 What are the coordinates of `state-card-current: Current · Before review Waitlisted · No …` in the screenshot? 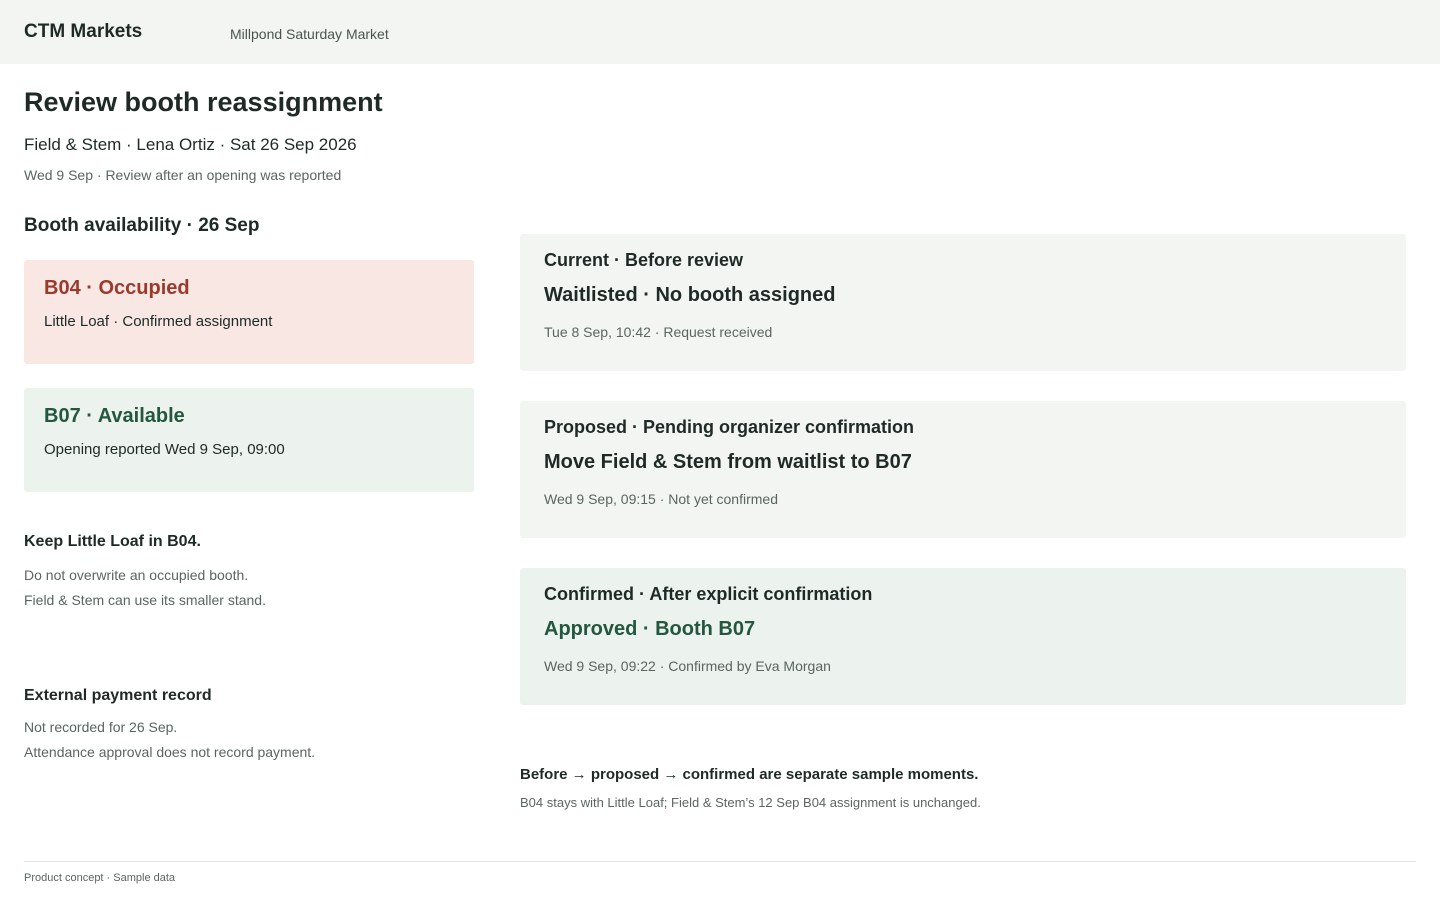 It's located at (963, 302).